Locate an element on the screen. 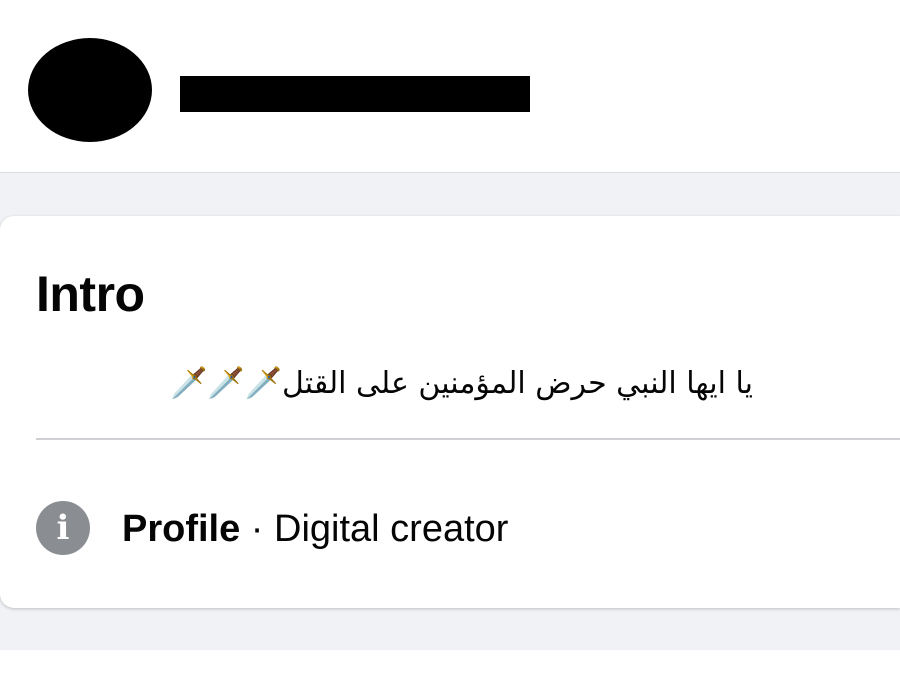  profile-category-line: Profile · Digital creator is located at coordinates (315, 529).